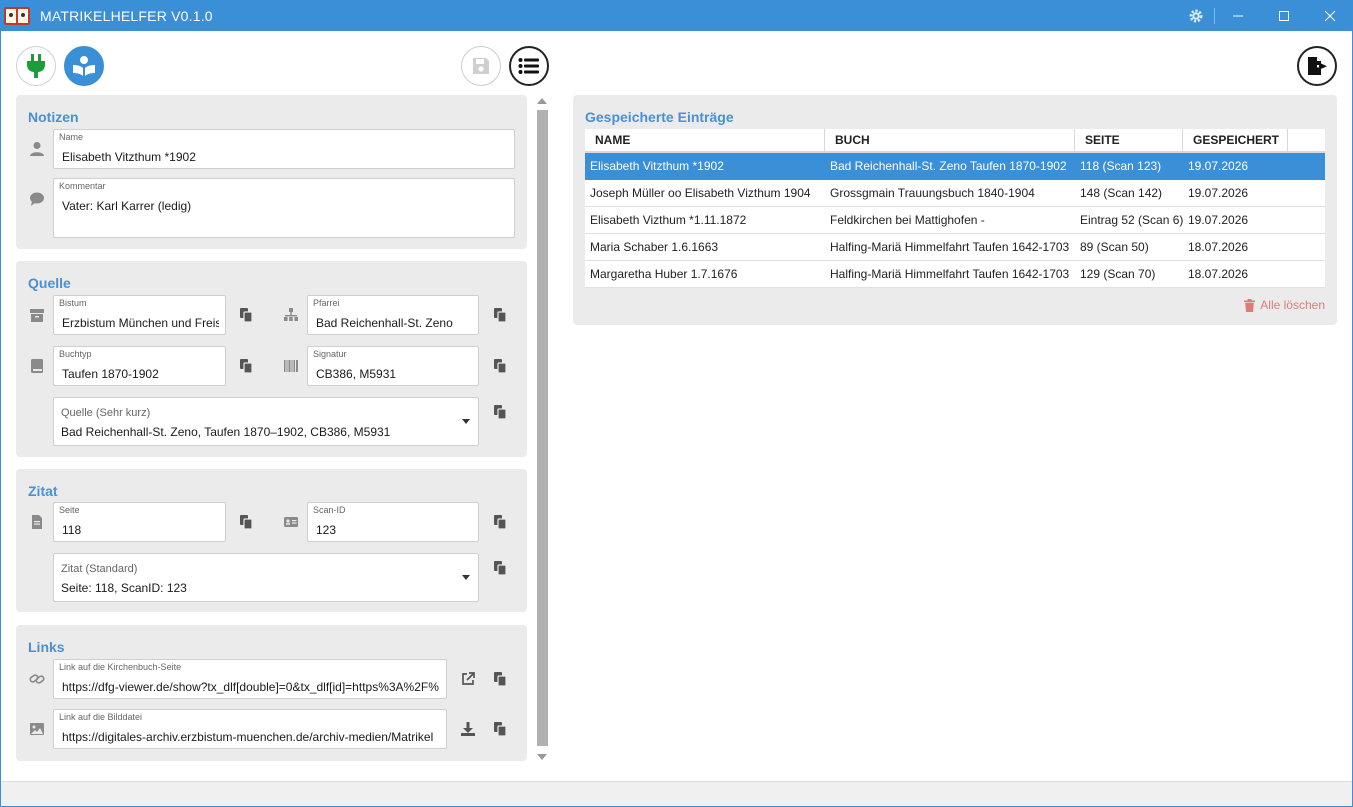  I want to click on maximize-button, so click(1284, 15).